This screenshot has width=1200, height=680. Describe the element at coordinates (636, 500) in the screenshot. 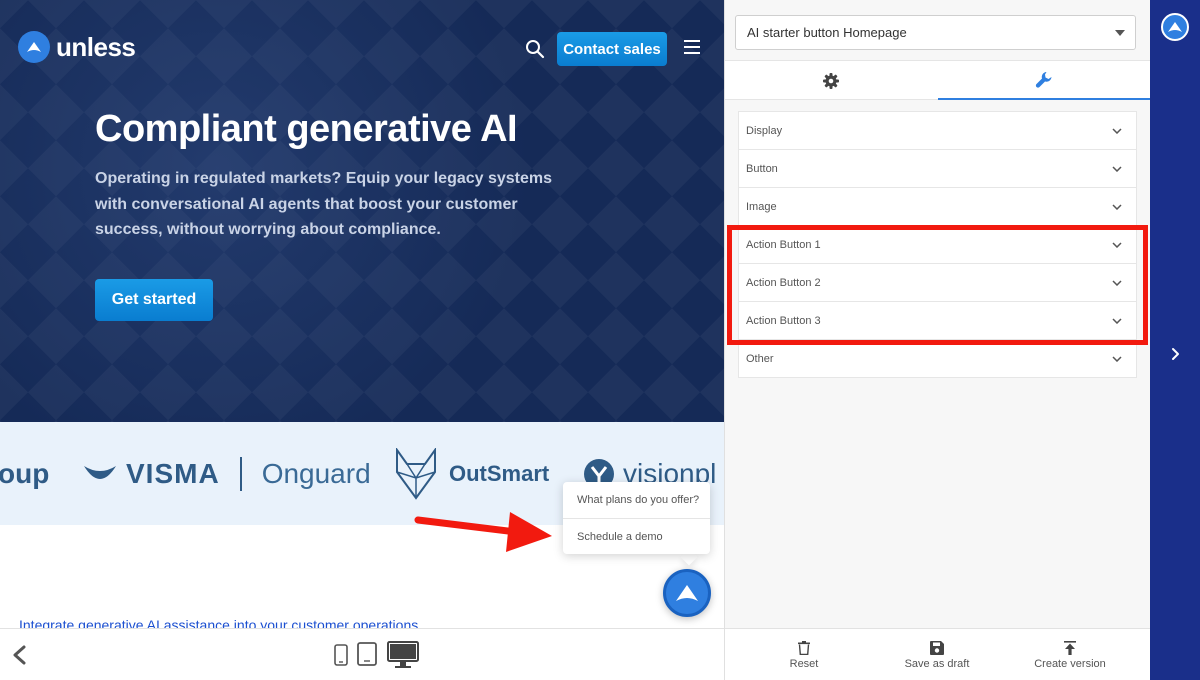

I see `action-button-plans: What plans do you offer?` at that location.